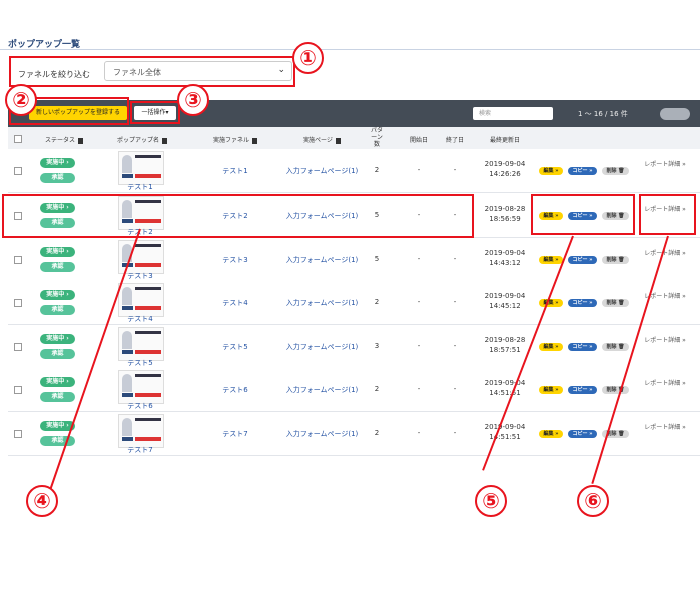 The height and width of the screenshot is (600, 700). What do you see at coordinates (491, 501) in the screenshot?
I see `annotation-number-5: ⑤` at bounding box center [491, 501].